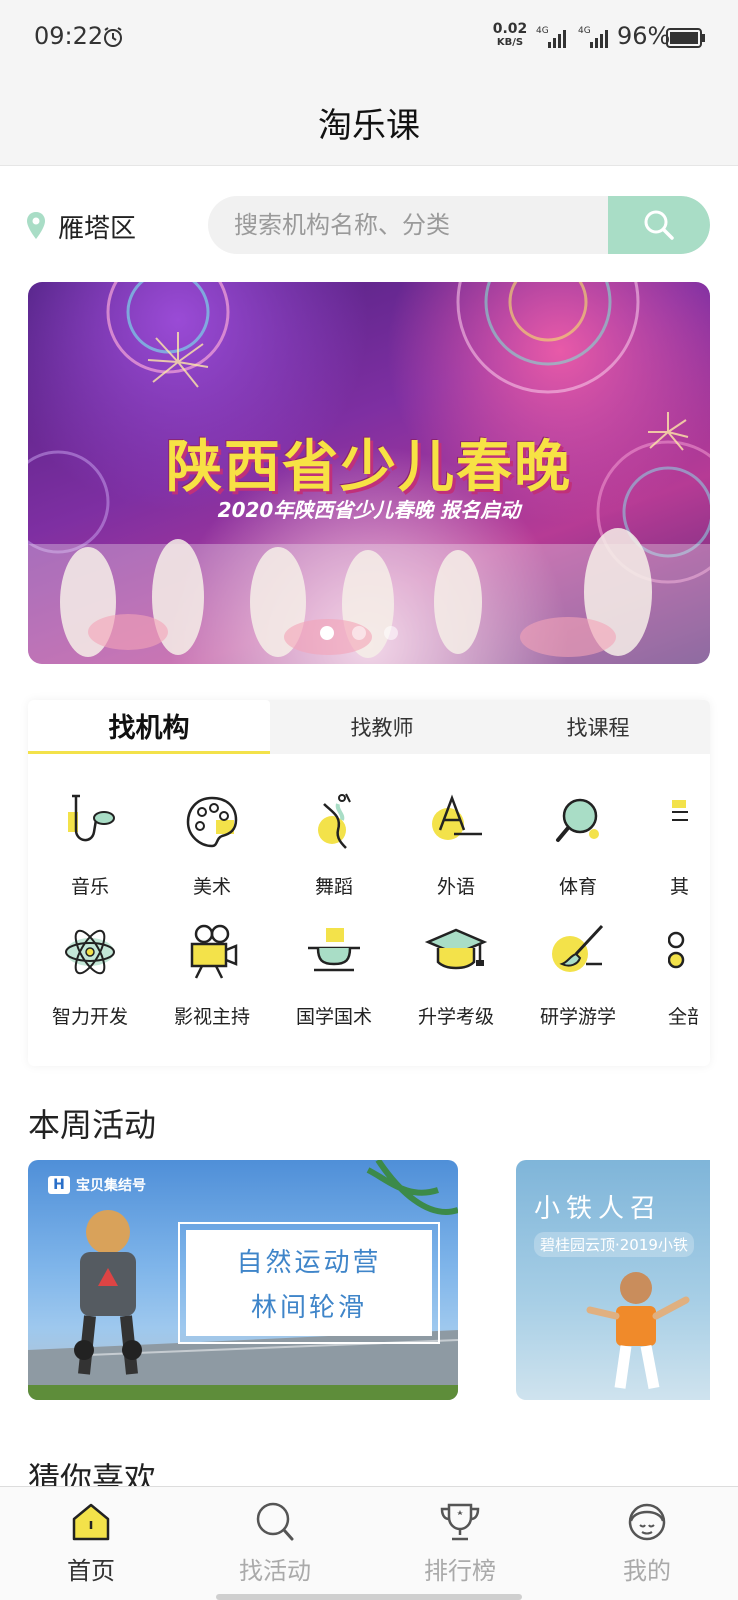 This screenshot has width=738, height=1600. I want to click on palette-icon, so click(212, 822).